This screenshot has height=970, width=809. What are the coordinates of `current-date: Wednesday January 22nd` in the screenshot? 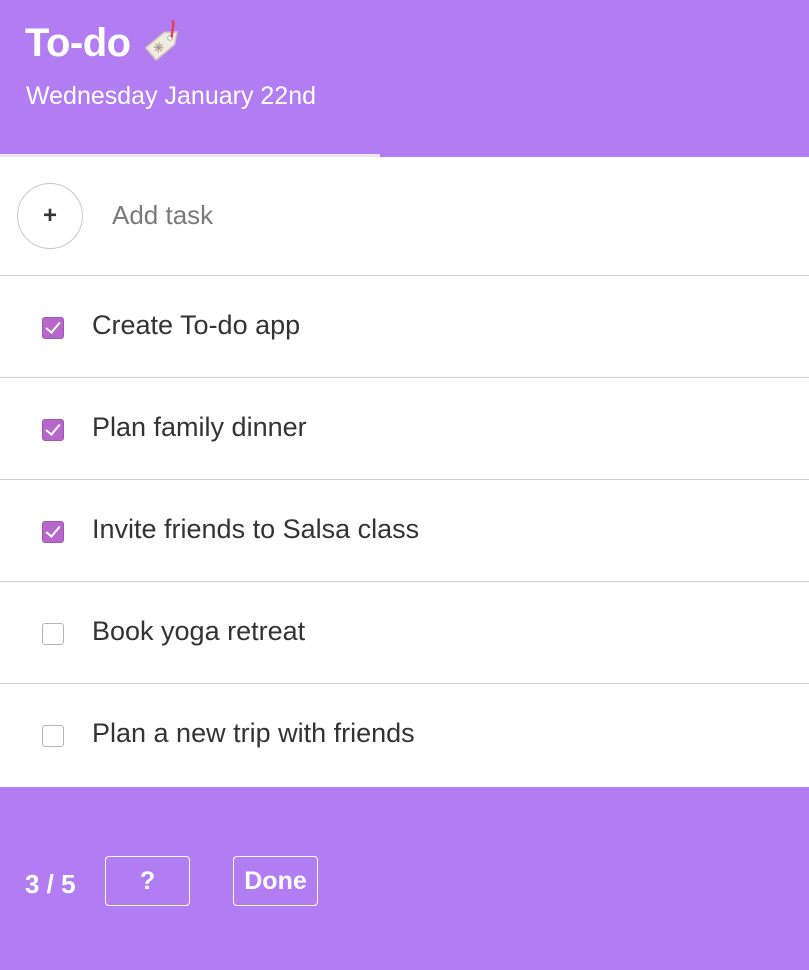 It's located at (171, 96).